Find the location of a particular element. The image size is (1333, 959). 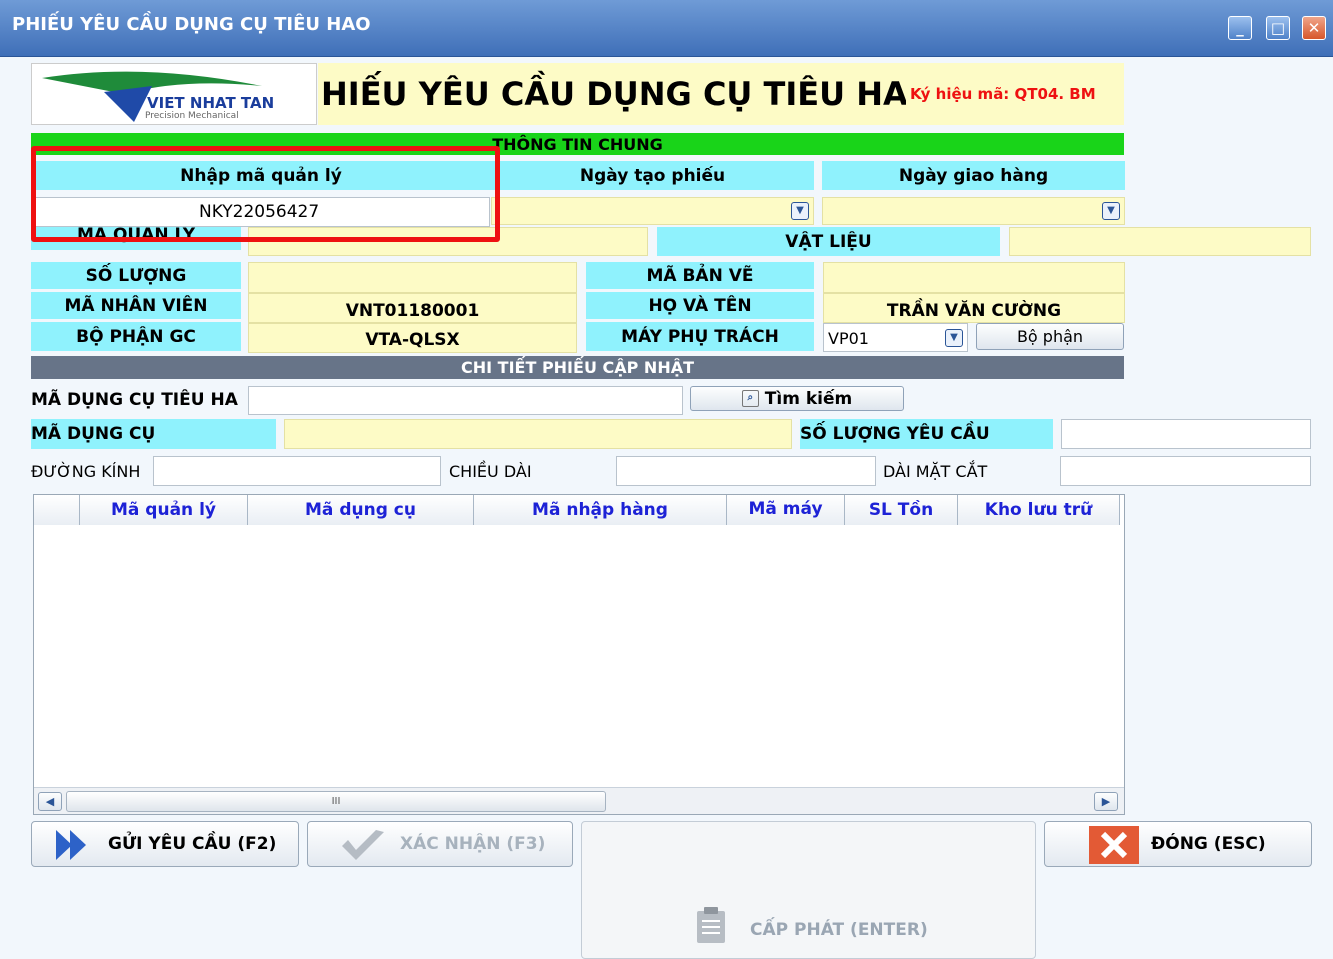

issue-button: CẤP PHÁT (ENTER) is located at coordinates (808, 890).